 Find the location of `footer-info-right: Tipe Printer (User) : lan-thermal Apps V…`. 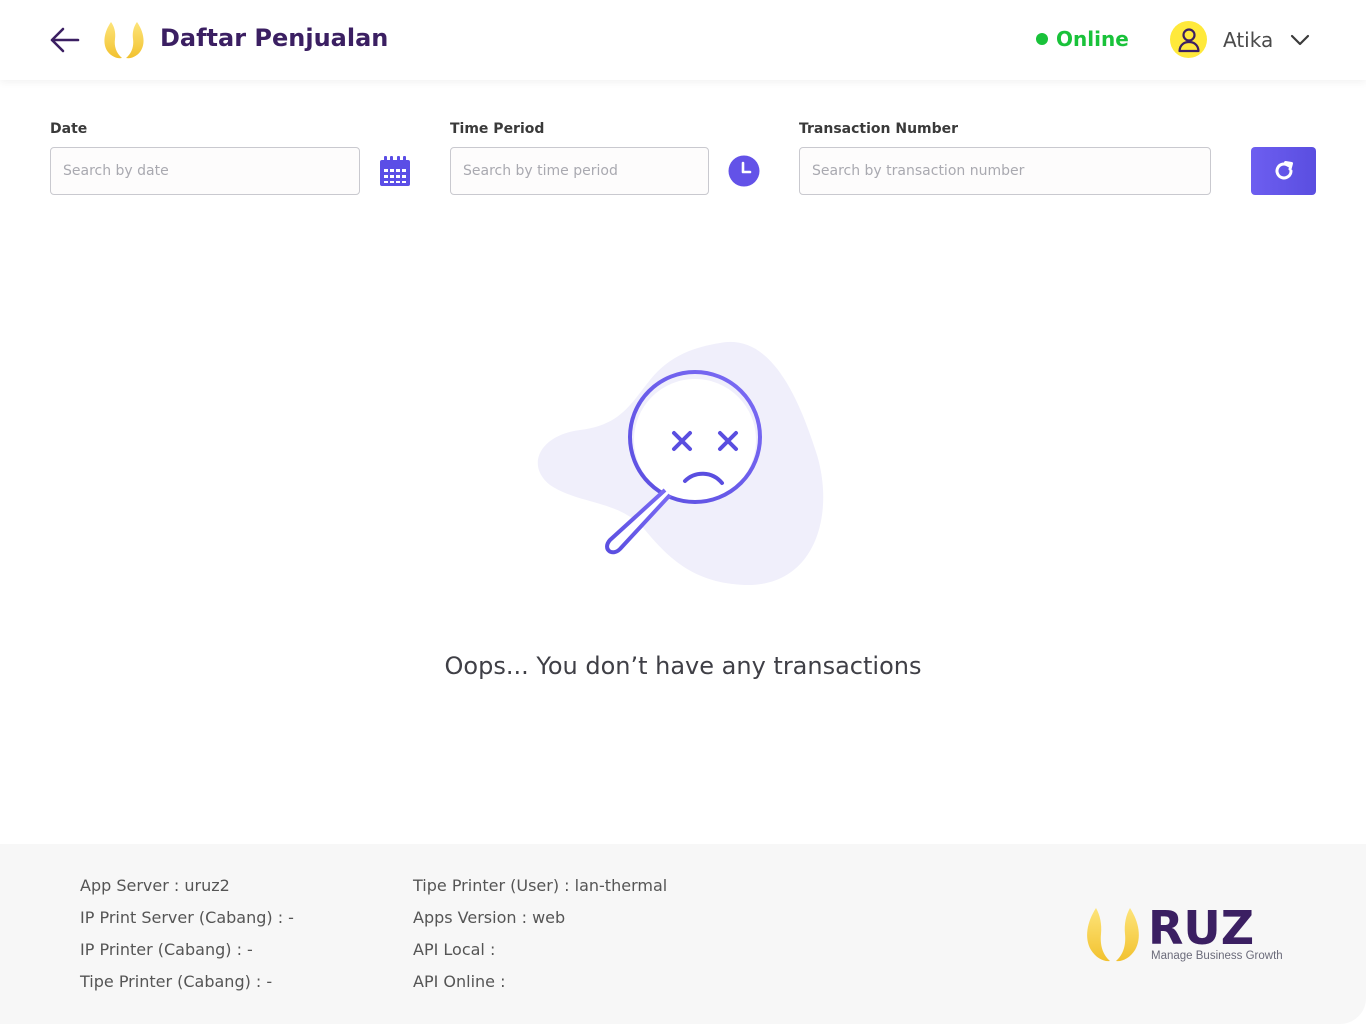

footer-info-right: Tipe Printer (User) : lan-thermal Apps V… is located at coordinates (540, 938).